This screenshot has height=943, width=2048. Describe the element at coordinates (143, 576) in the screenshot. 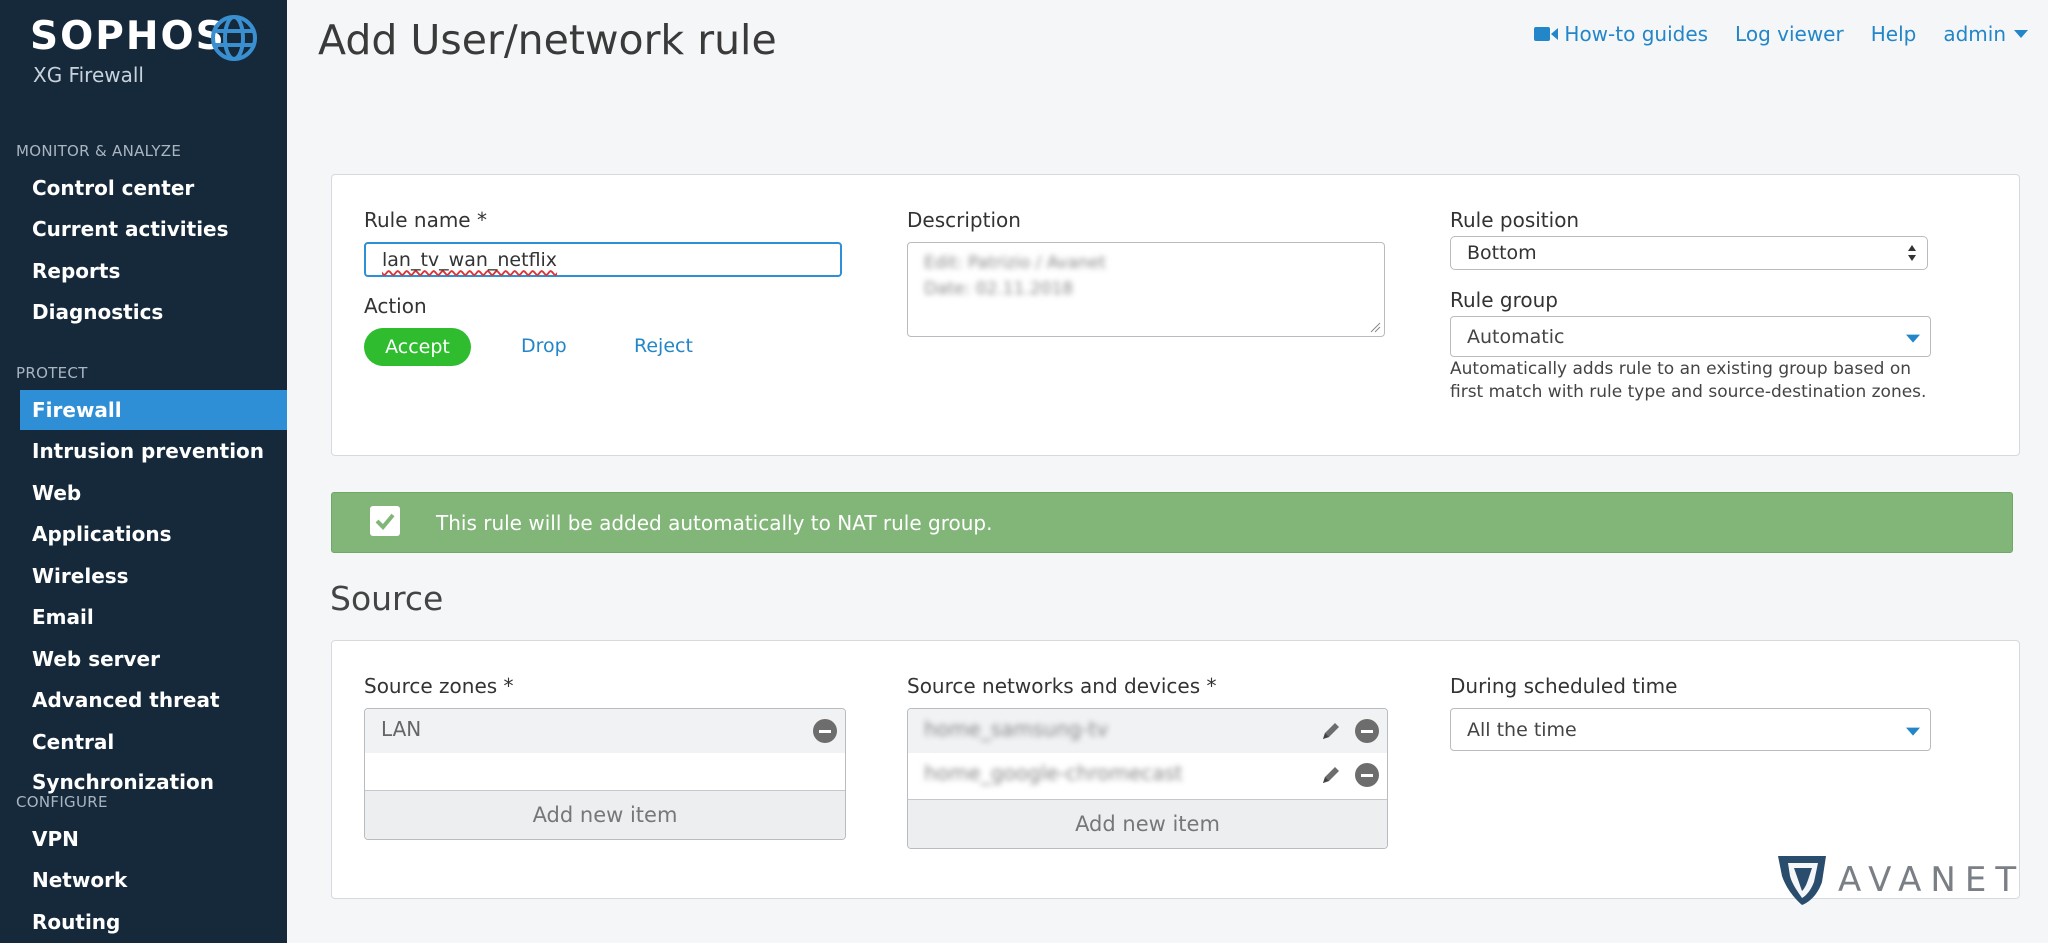

I see `sidebar-item-wireless: Wireless` at that location.